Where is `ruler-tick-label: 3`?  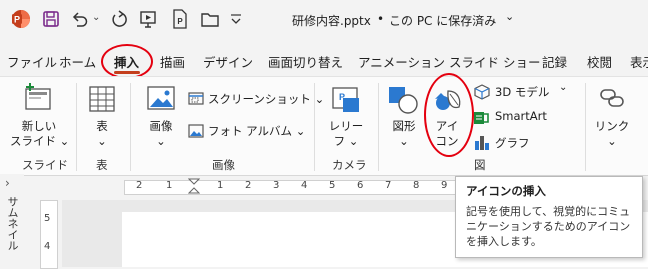
ruler-tick-label: 3 is located at coordinates (276, 185).